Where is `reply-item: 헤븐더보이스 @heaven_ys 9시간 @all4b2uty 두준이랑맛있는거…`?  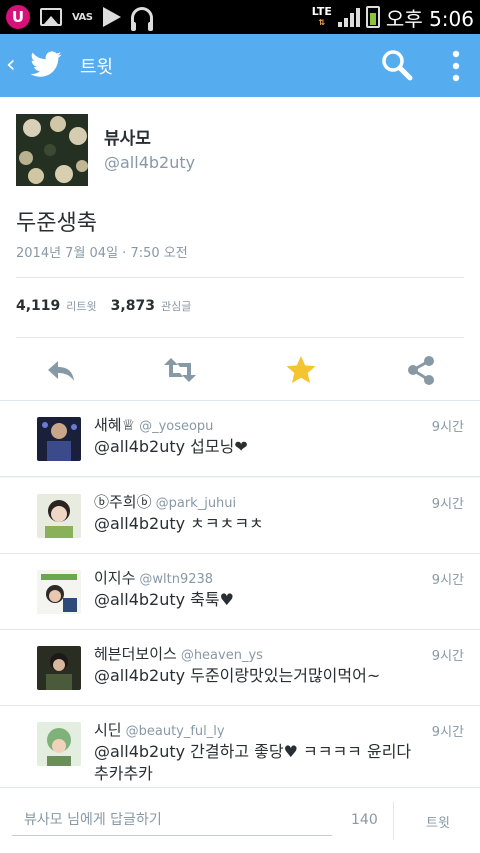 reply-item: 헤븐더보이스 @heaven_ys 9시간 @all4b2uty 두준이랑맛있는거… is located at coordinates (240, 668).